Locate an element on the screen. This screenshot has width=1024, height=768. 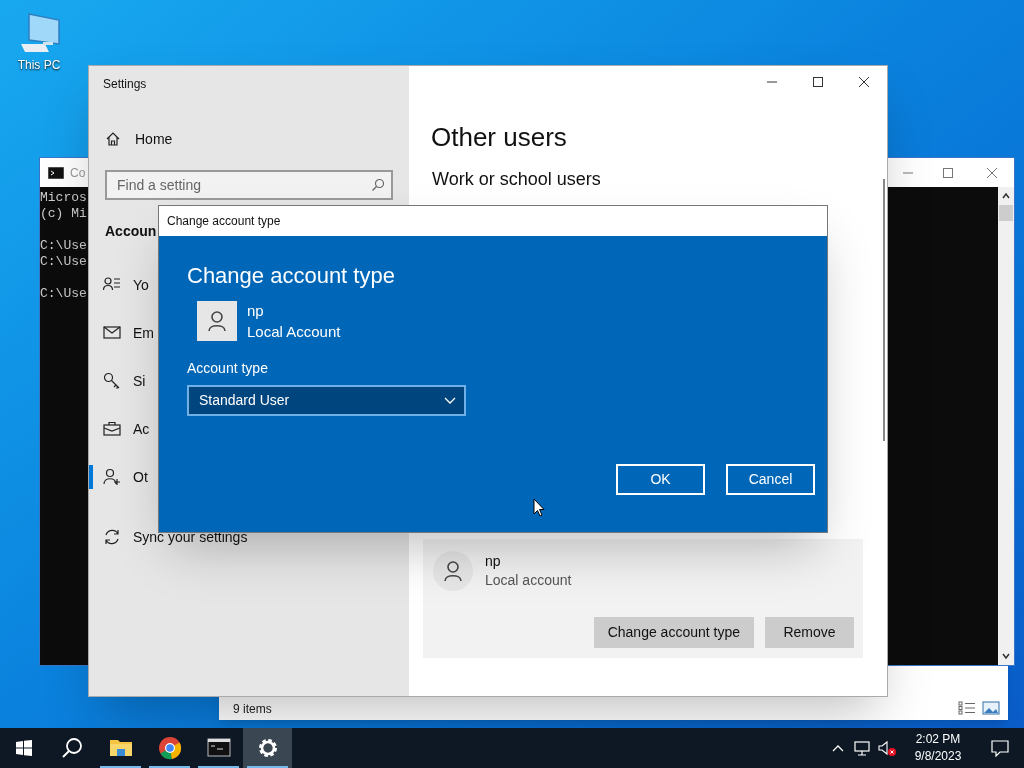
mouse-pointer-icon is located at coordinates (539, 507).